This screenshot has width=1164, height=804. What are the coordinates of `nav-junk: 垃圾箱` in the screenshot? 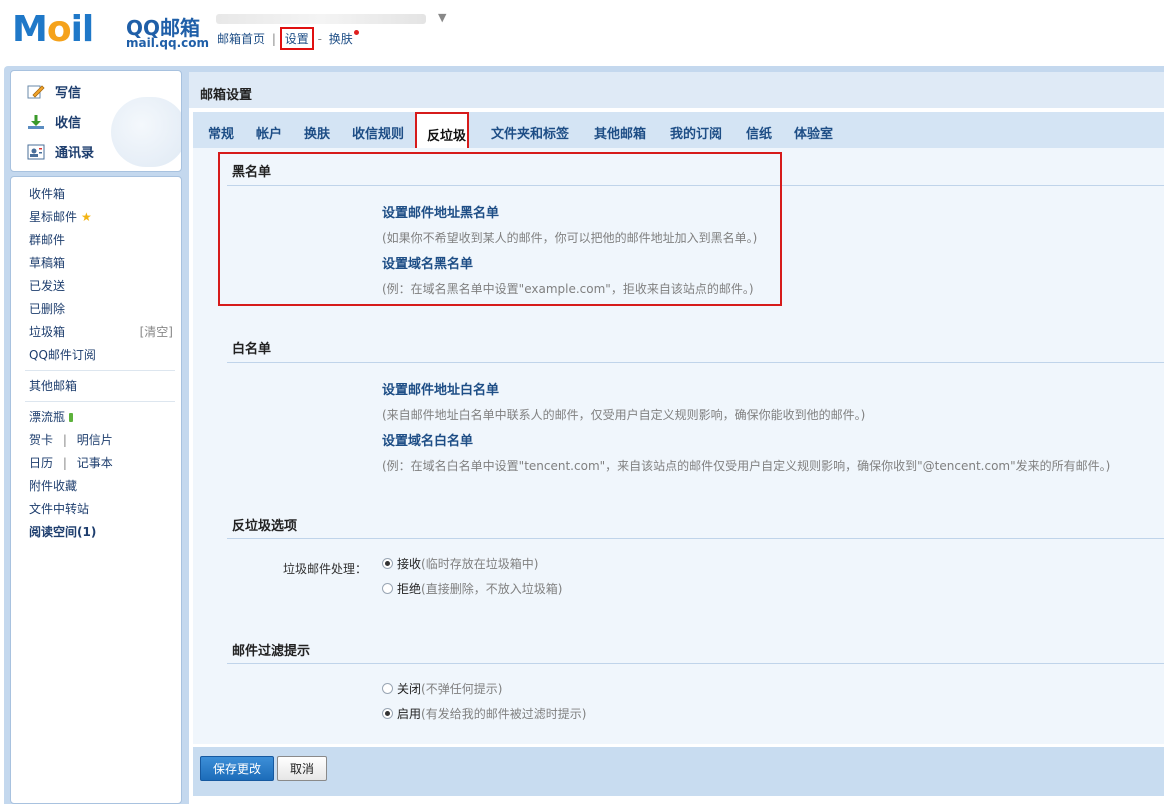 It's located at (47, 331).